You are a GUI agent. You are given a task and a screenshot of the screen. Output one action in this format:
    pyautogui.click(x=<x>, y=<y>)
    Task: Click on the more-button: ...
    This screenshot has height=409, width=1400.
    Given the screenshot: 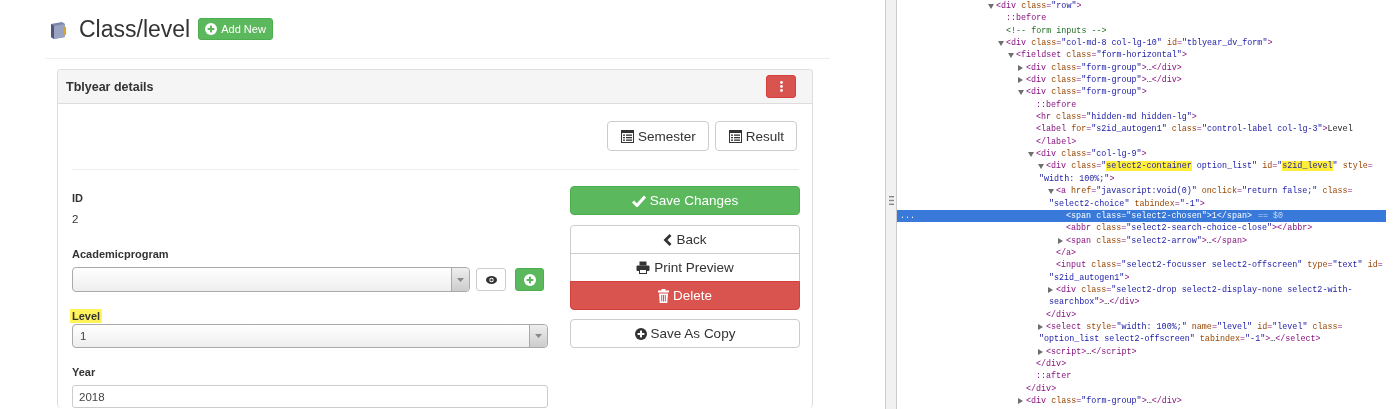 What is the action you would take?
    pyautogui.click(x=908, y=216)
    